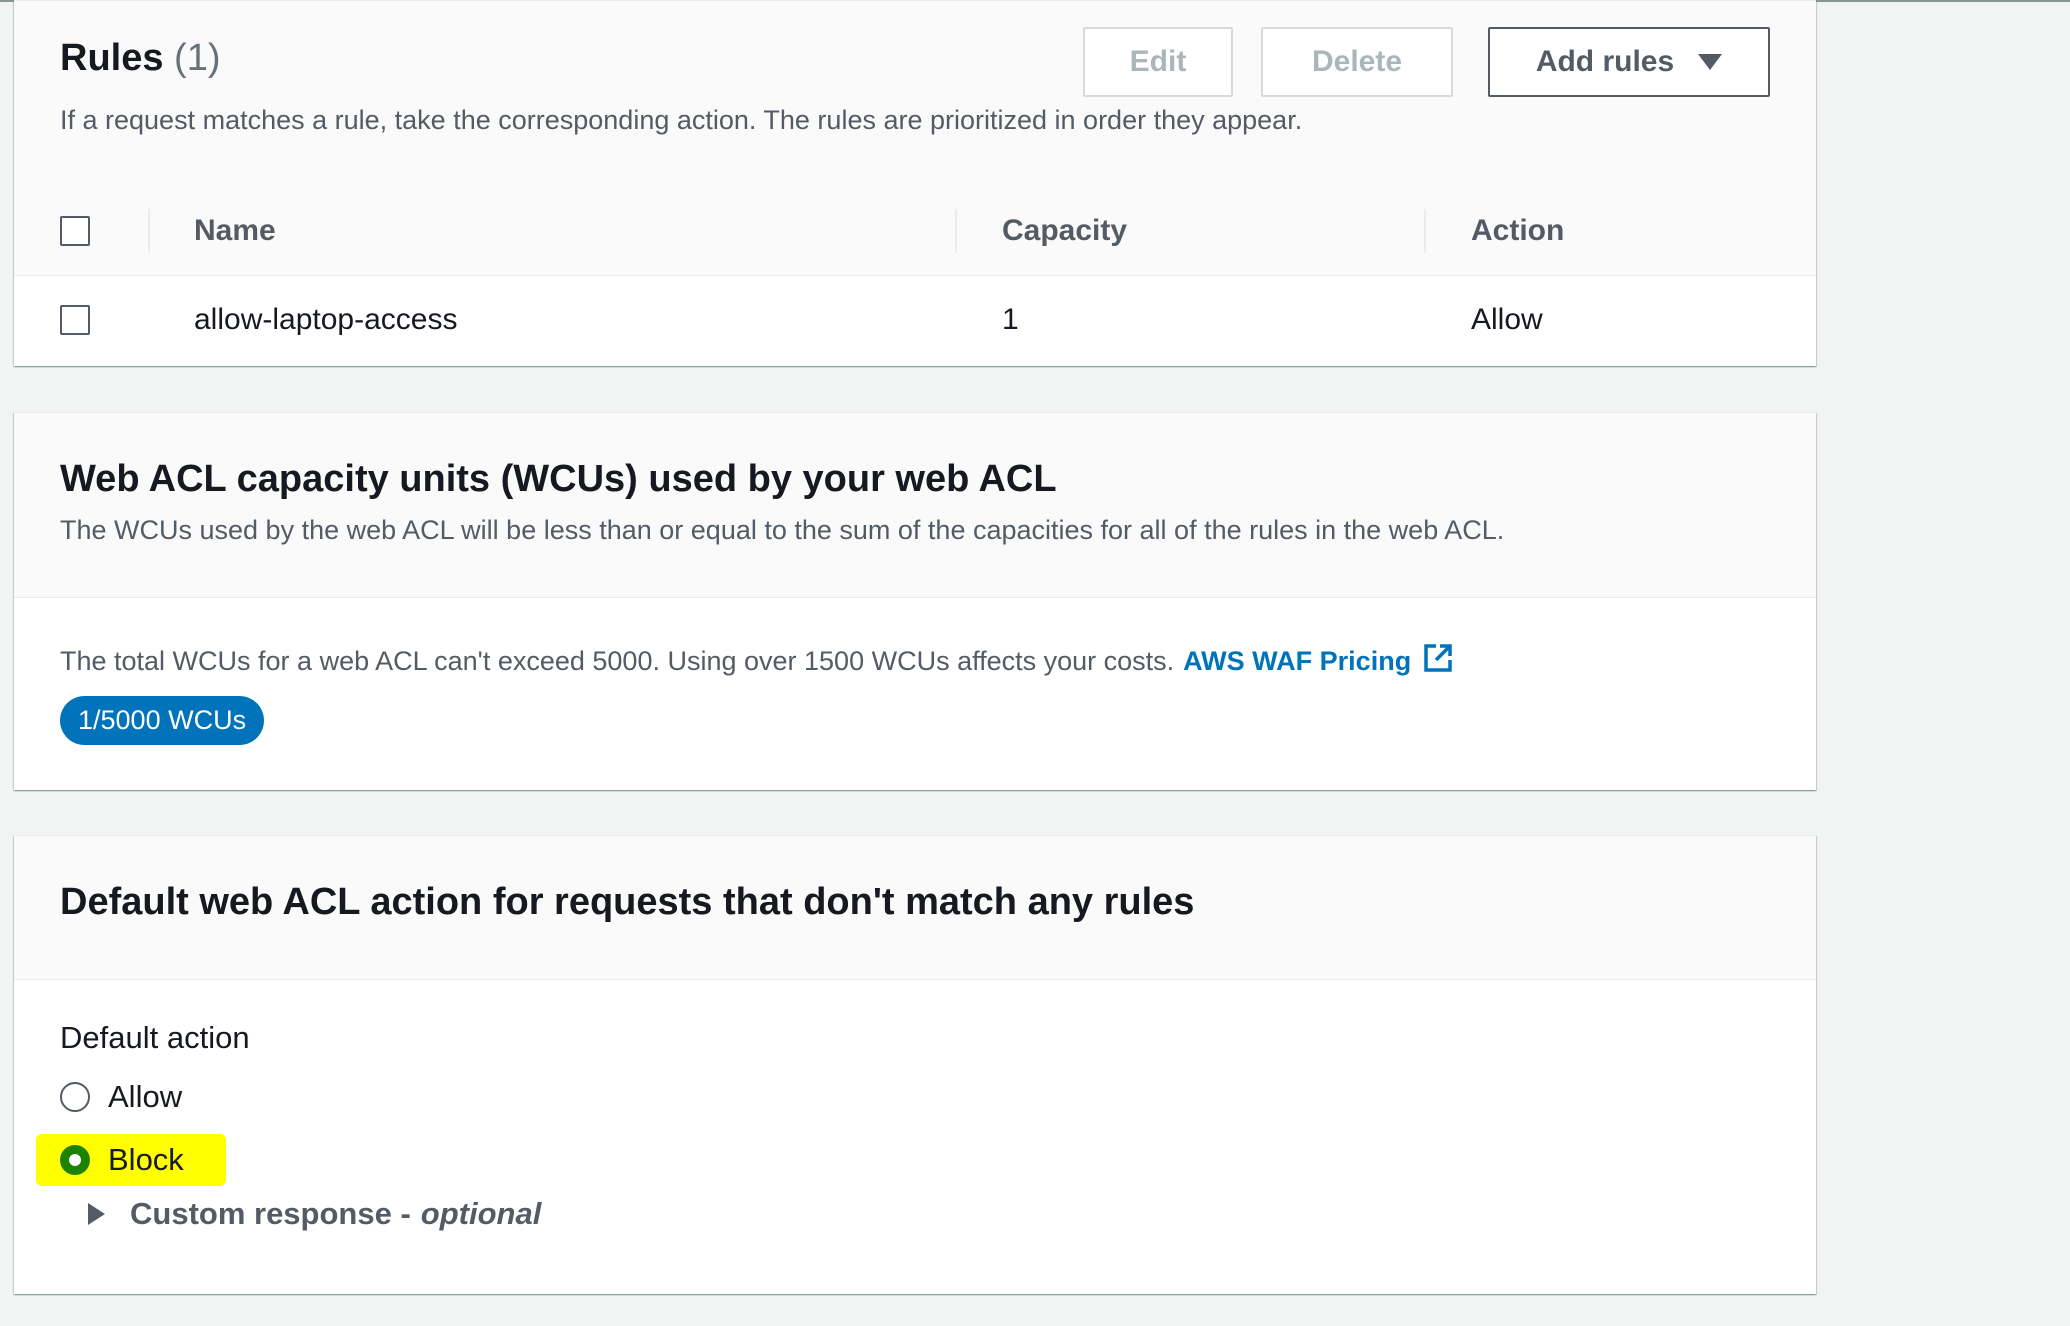 This screenshot has height=1326, width=2070. What do you see at coordinates (197, 58) in the screenshot?
I see `rules-count: (1)` at bounding box center [197, 58].